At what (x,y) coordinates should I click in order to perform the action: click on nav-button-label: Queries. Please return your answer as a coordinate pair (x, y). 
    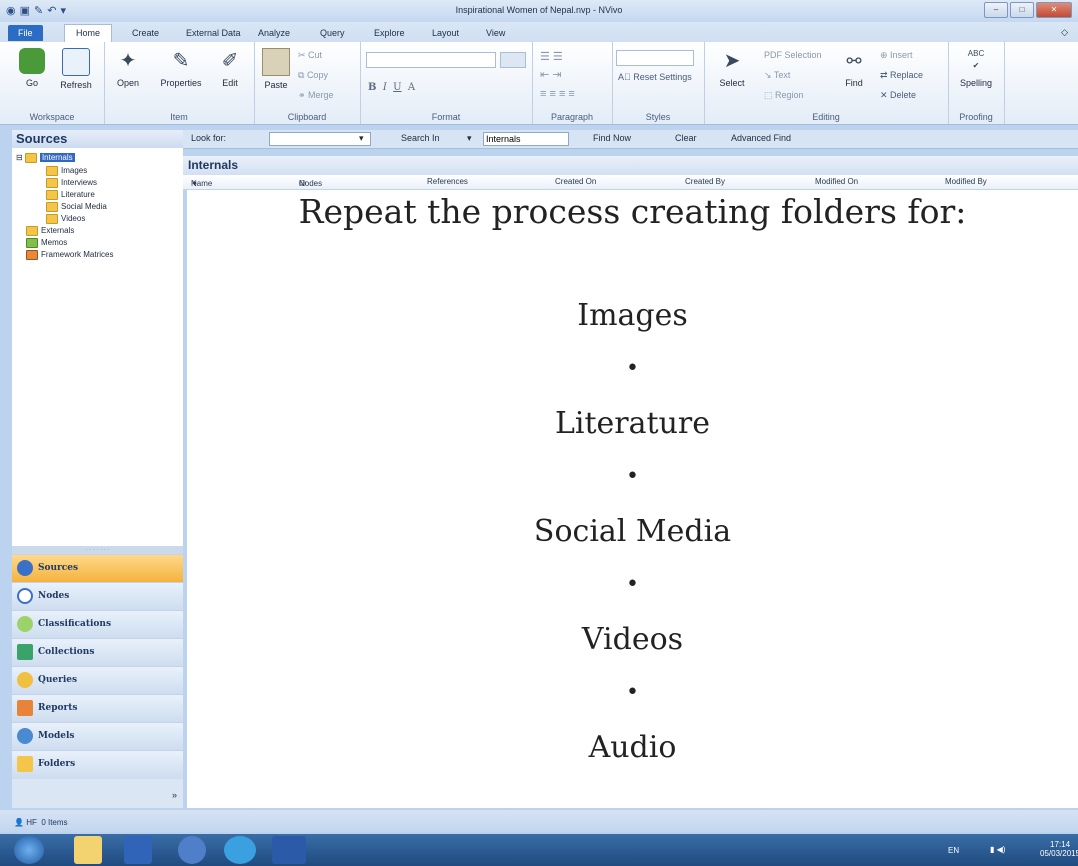
    Looking at the image, I should click on (58, 680).